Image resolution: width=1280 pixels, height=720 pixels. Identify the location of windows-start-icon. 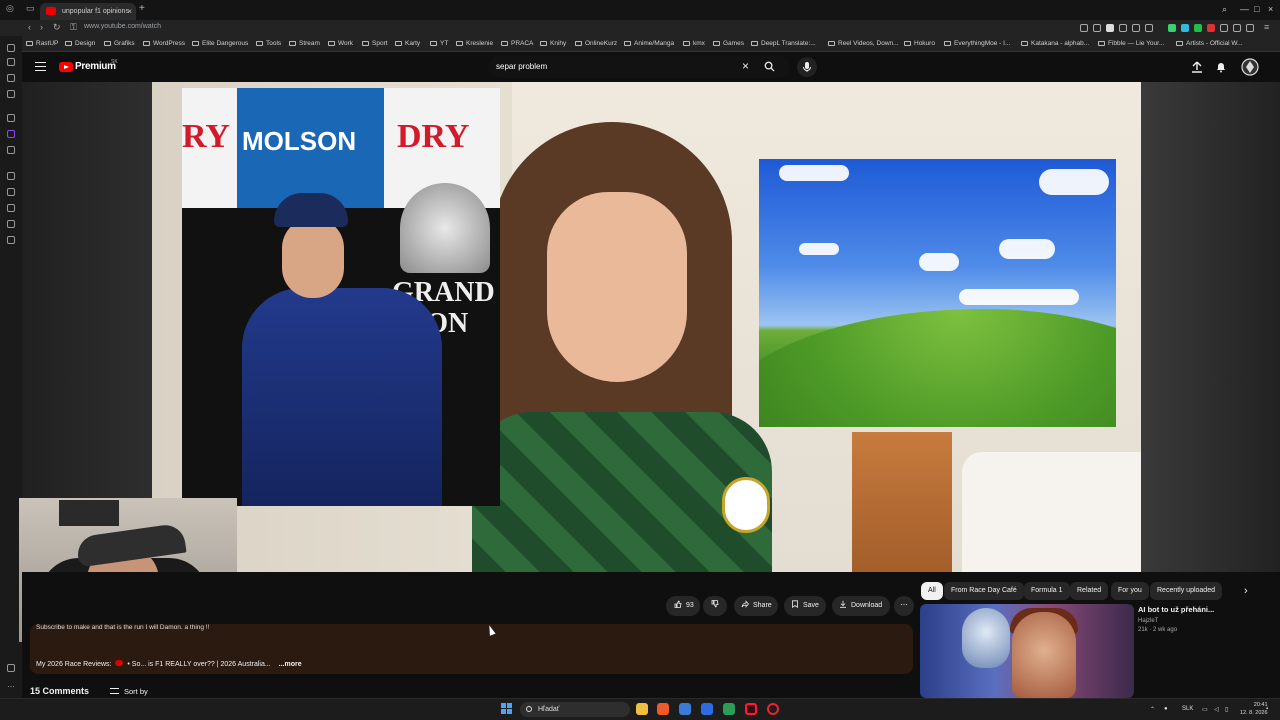
(507, 709).